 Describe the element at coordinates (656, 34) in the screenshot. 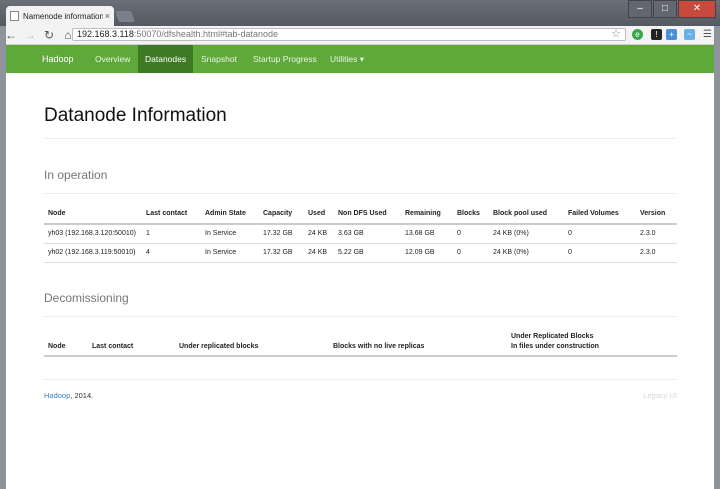

I see `pin-icon: !` at that location.